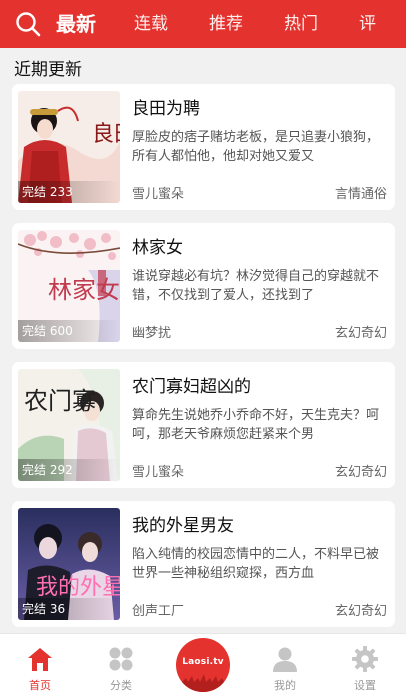 This screenshot has width=406, height=700. What do you see at coordinates (256, 425) in the screenshot?
I see `book-description: 算命先生说她乔小乔命不好，天生克夫？呵呵，那老天爷麻烦您赶紧来个男` at bounding box center [256, 425].